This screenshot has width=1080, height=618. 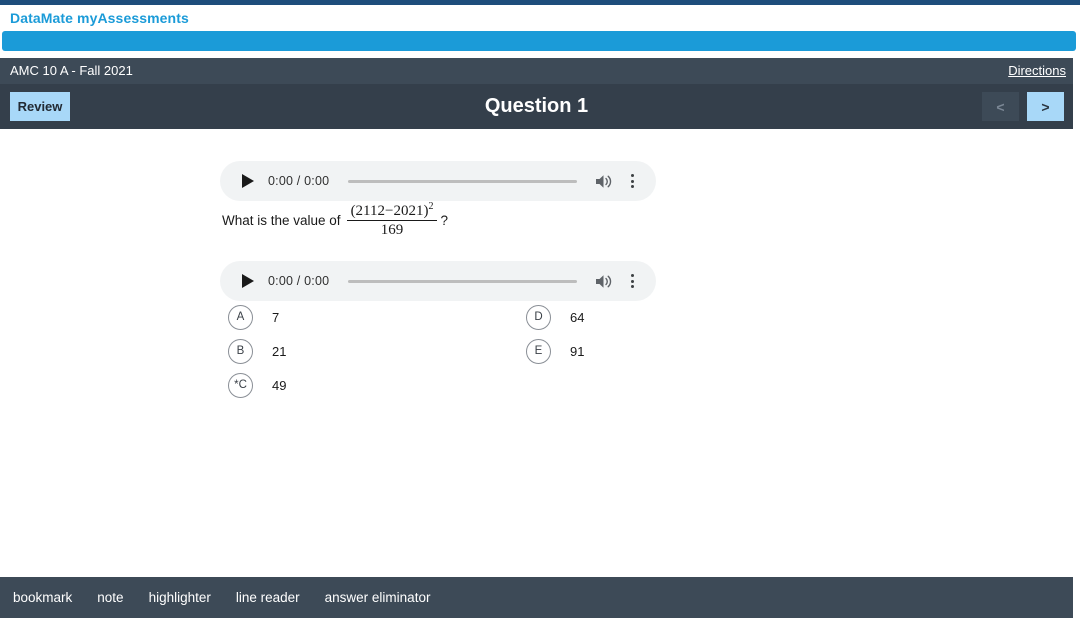 What do you see at coordinates (40, 106) in the screenshot?
I see `review-button: Review` at bounding box center [40, 106].